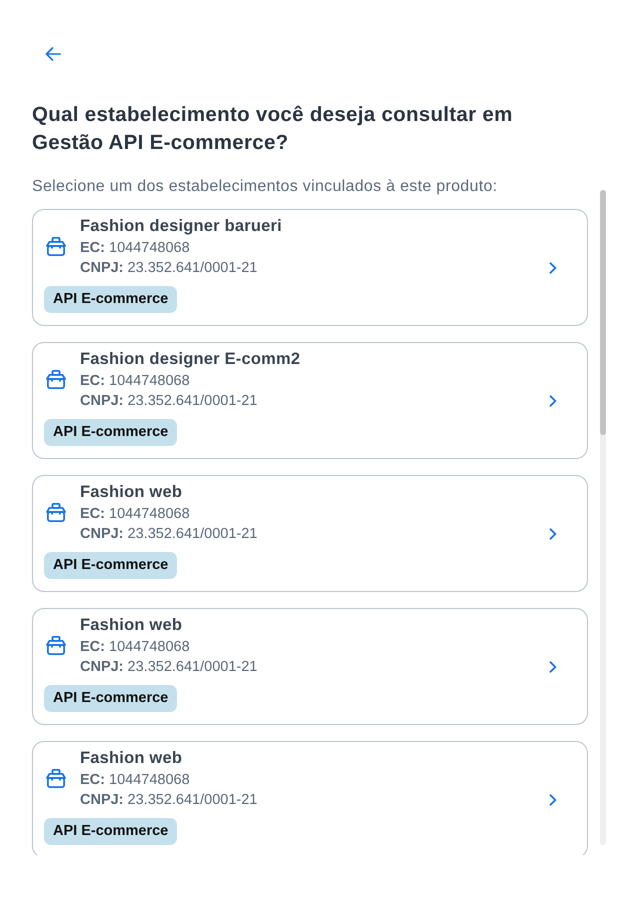 This screenshot has width=620, height=900. What do you see at coordinates (190, 359) in the screenshot?
I see `establishment-name: Fashion designer E-comm2` at bounding box center [190, 359].